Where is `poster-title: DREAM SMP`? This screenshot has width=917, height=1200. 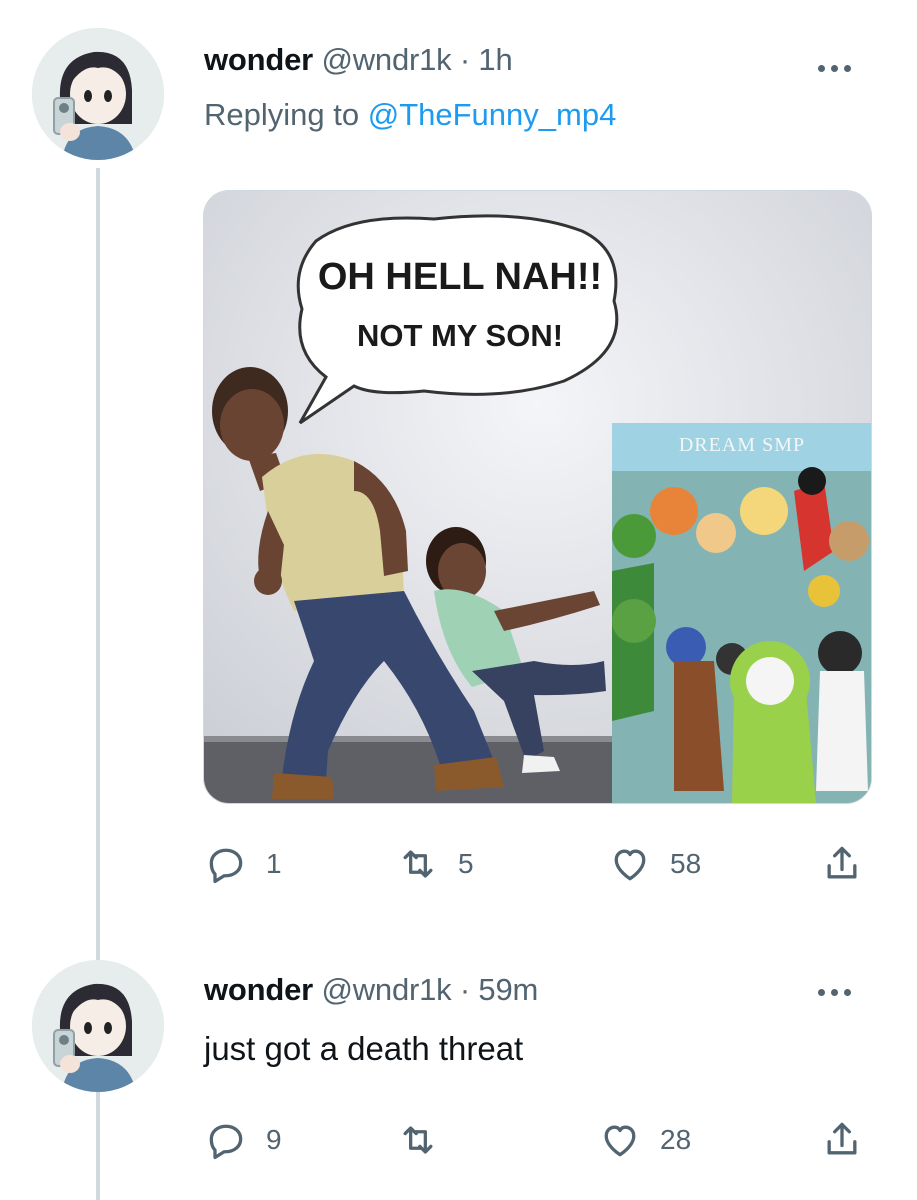
poster-title: DREAM SMP is located at coordinates (742, 445).